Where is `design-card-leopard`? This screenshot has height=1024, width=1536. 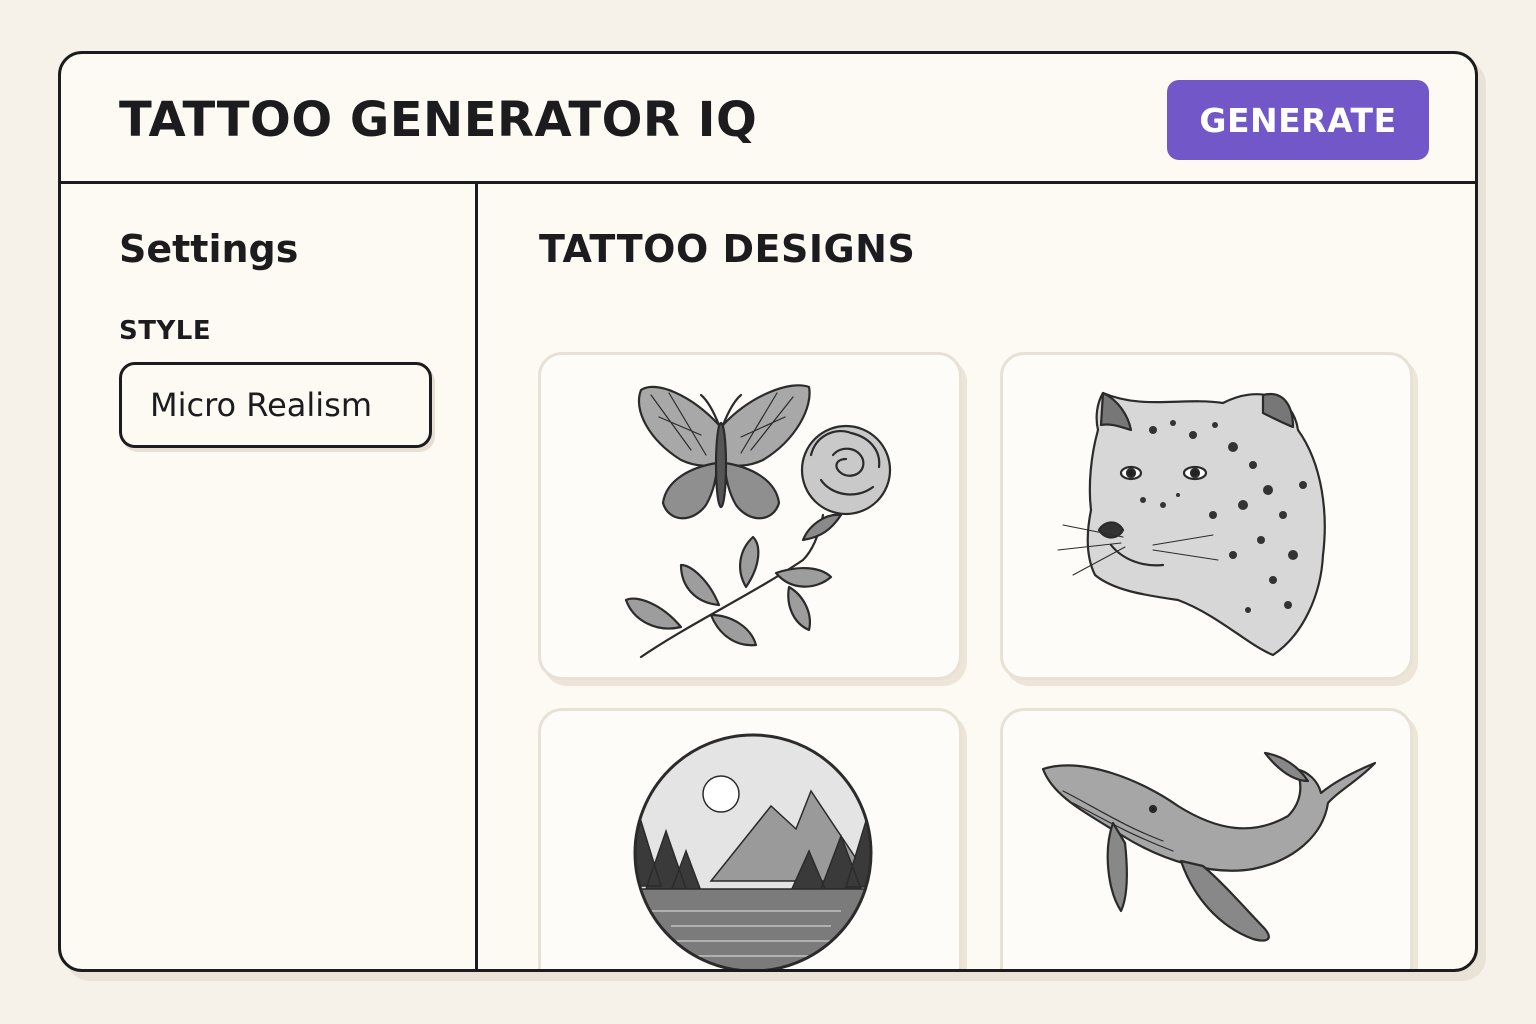 design-card-leopard is located at coordinates (1206, 516).